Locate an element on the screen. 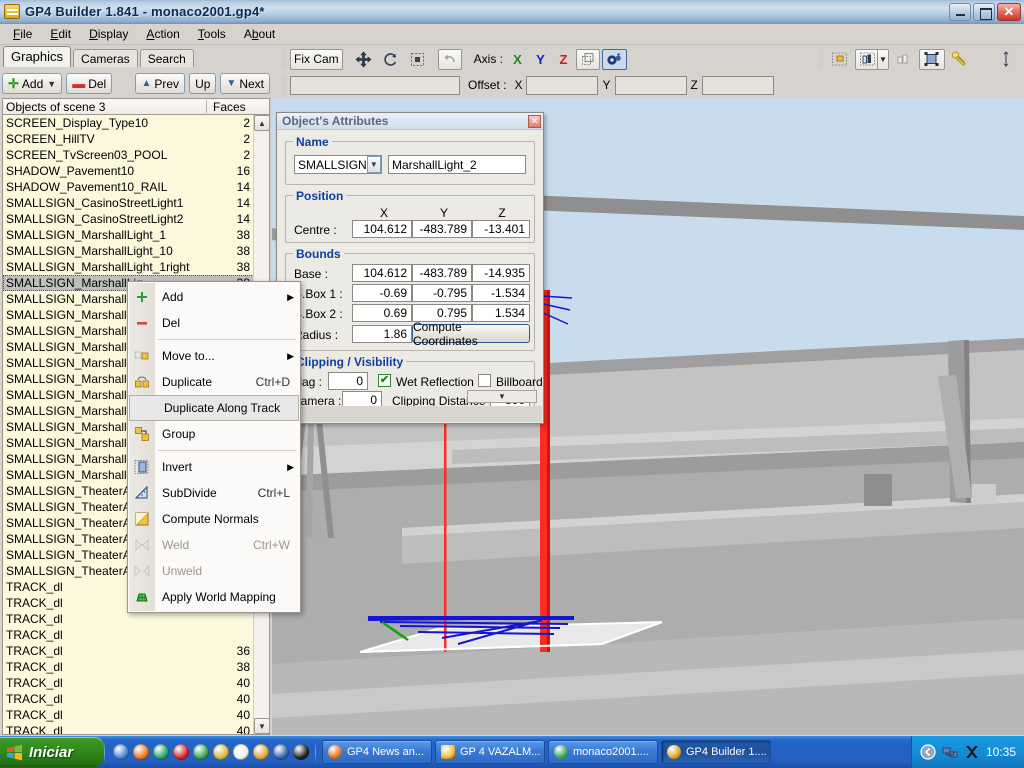 This screenshot has height=768, width=1024. fix-cam-button: Fix Cam is located at coordinates (316, 59).